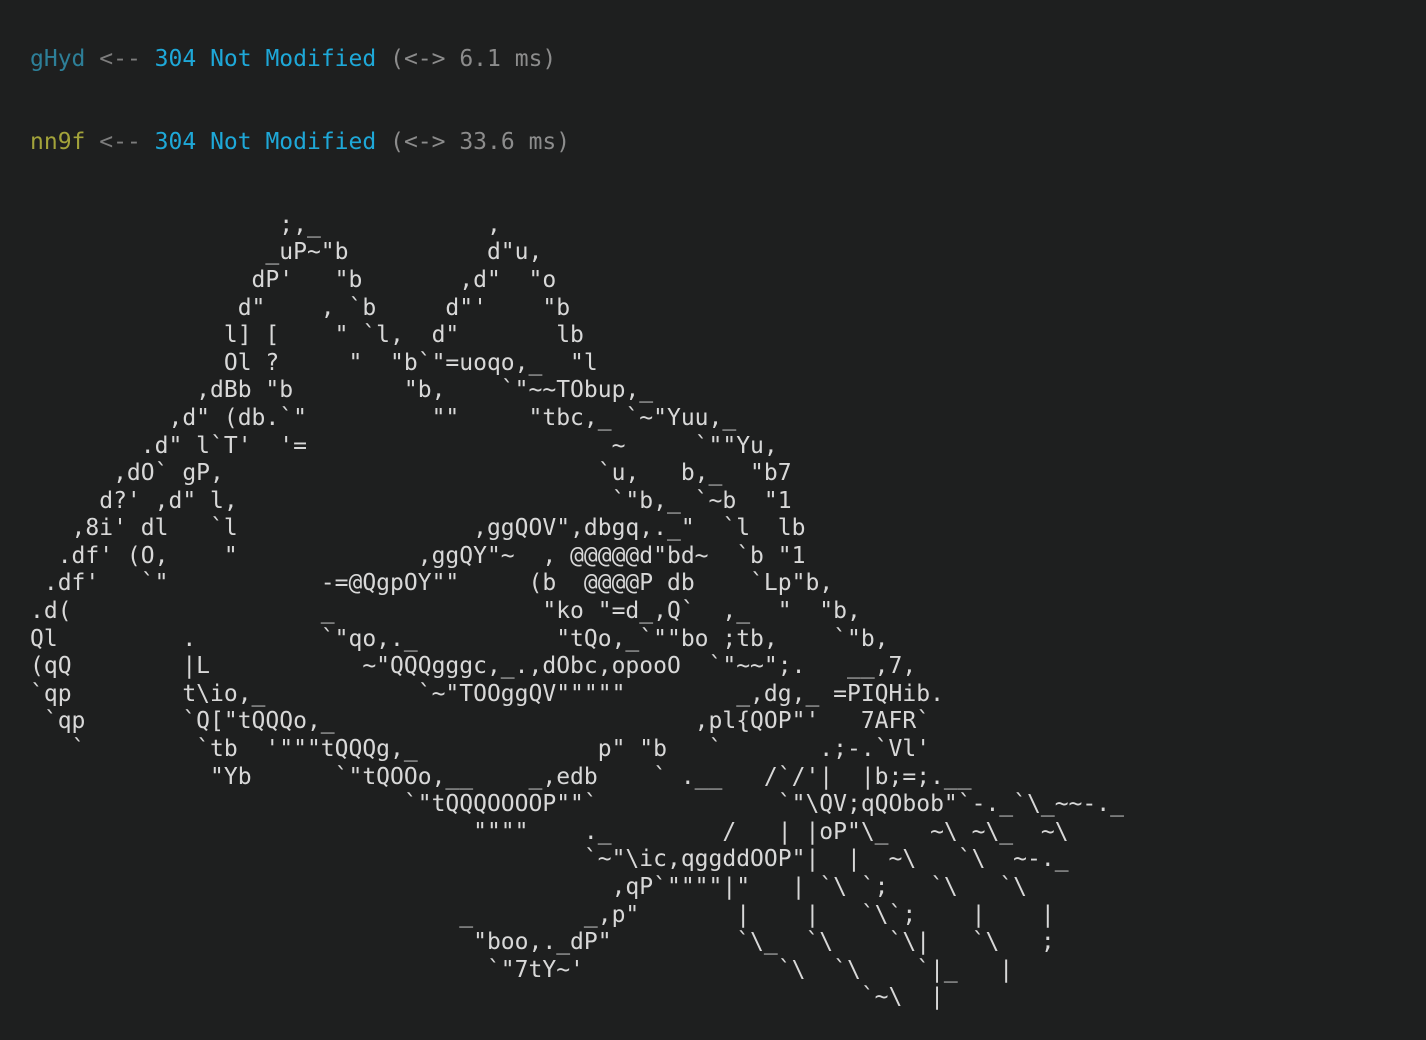  I want to click on request-id: nn9f, so click(58, 141).